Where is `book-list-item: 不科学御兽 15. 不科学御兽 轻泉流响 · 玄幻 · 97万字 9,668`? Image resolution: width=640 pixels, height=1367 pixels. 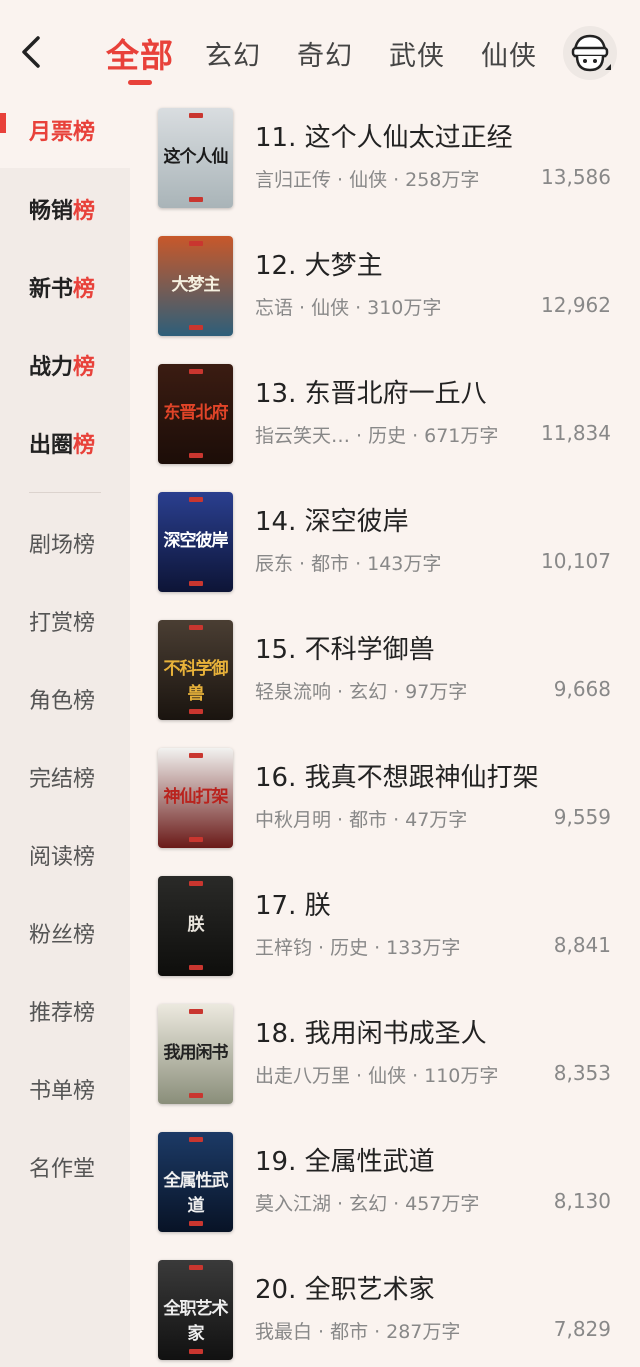 book-list-item: 不科学御兽 15. 不科学御兽 轻泉流响 · 玄幻 · 97万字 9,668 is located at coordinates (385, 679).